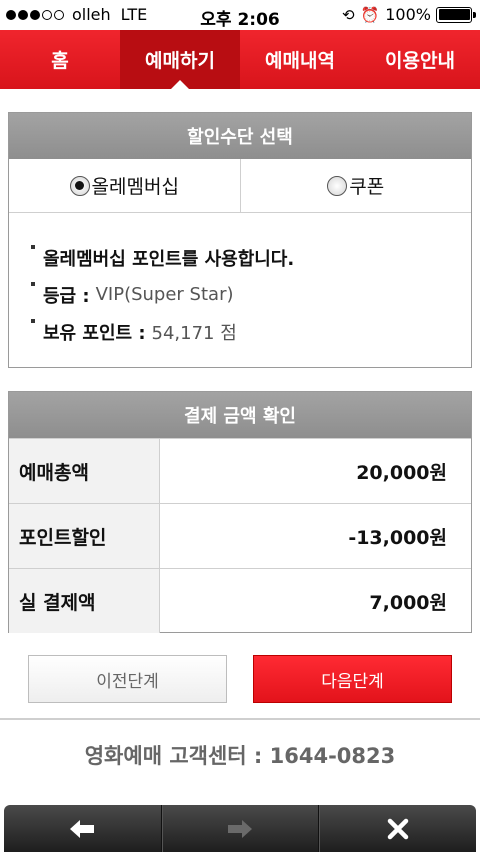  I want to click on status-right: ⟲ ⏰ 100%, so click(408, 14).